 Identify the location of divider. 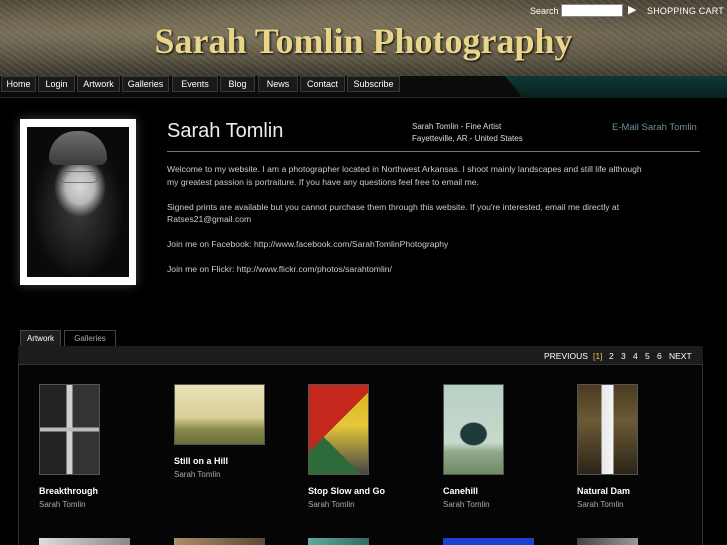
(433, 151).